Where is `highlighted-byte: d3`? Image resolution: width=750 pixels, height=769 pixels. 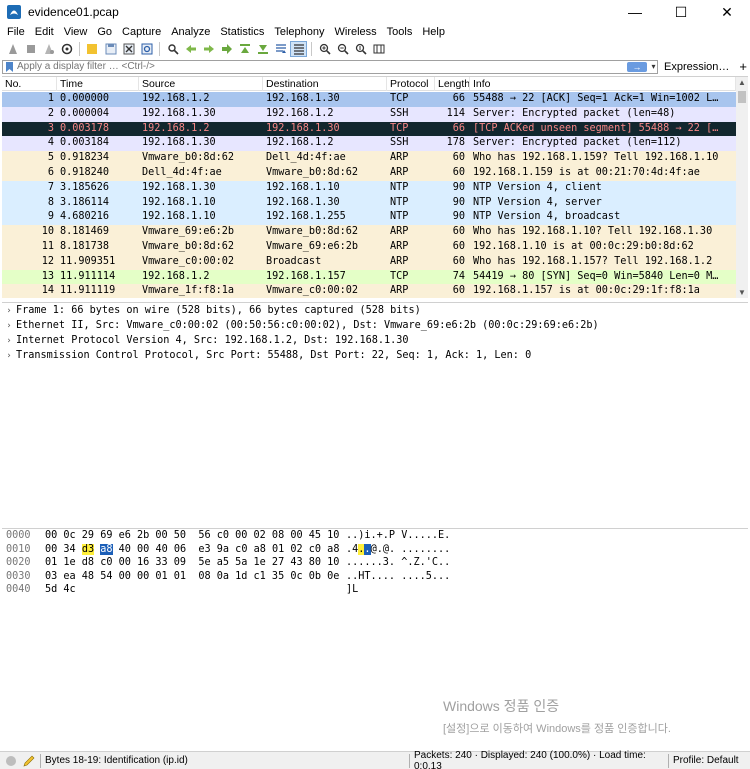
highlighted-byte: d3 is located at coordinates (88, 549).